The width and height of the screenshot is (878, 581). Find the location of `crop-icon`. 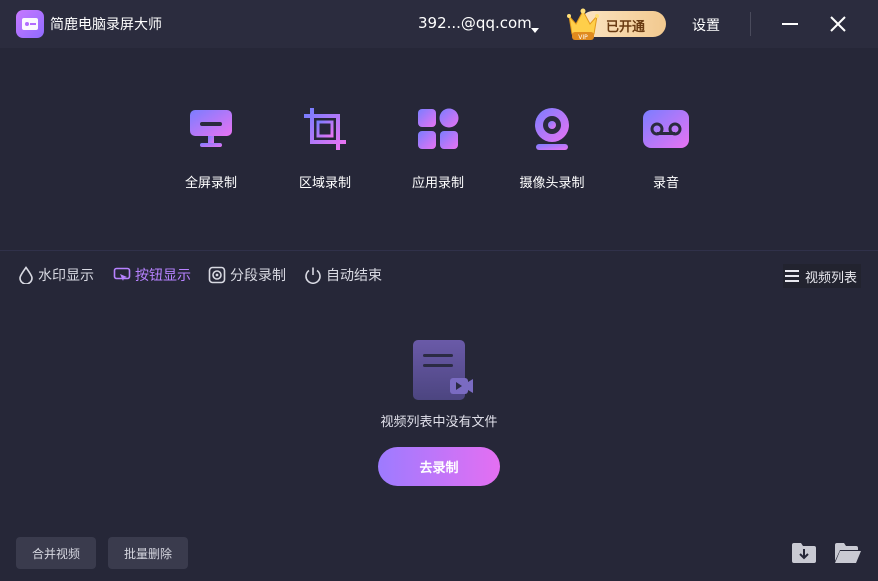

crop-icon is located at coordinates (325, 129).